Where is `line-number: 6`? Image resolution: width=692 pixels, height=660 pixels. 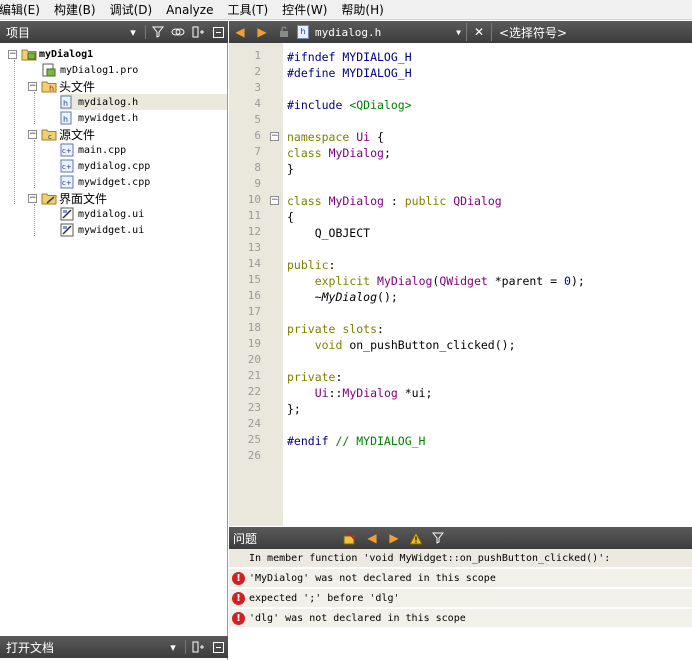 line-number: 6 is located at coordinates (257, 135).